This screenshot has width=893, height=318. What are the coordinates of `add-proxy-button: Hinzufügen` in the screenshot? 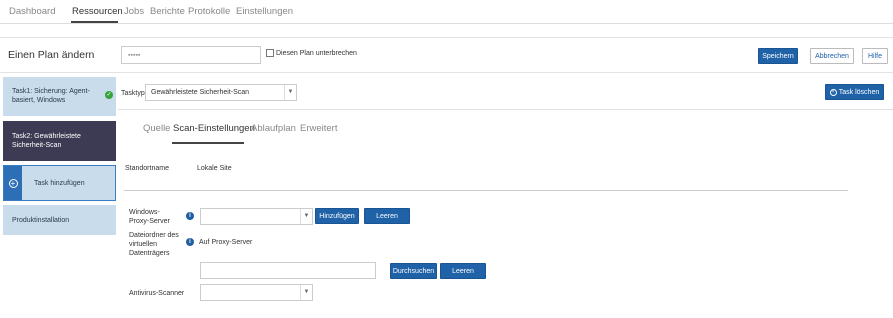 It's located at (337, 216).